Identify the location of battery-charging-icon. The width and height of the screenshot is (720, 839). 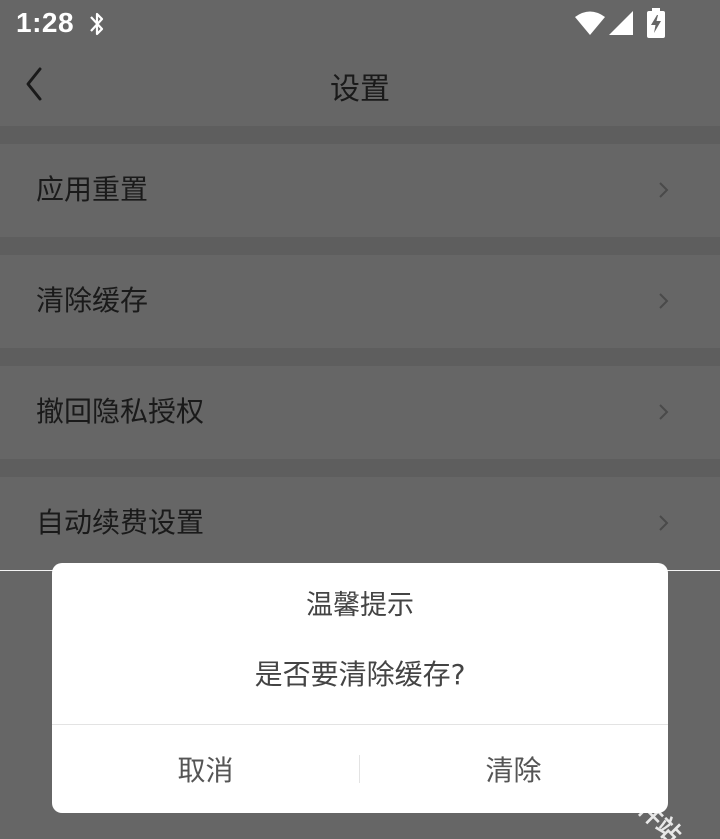
(656, 23).